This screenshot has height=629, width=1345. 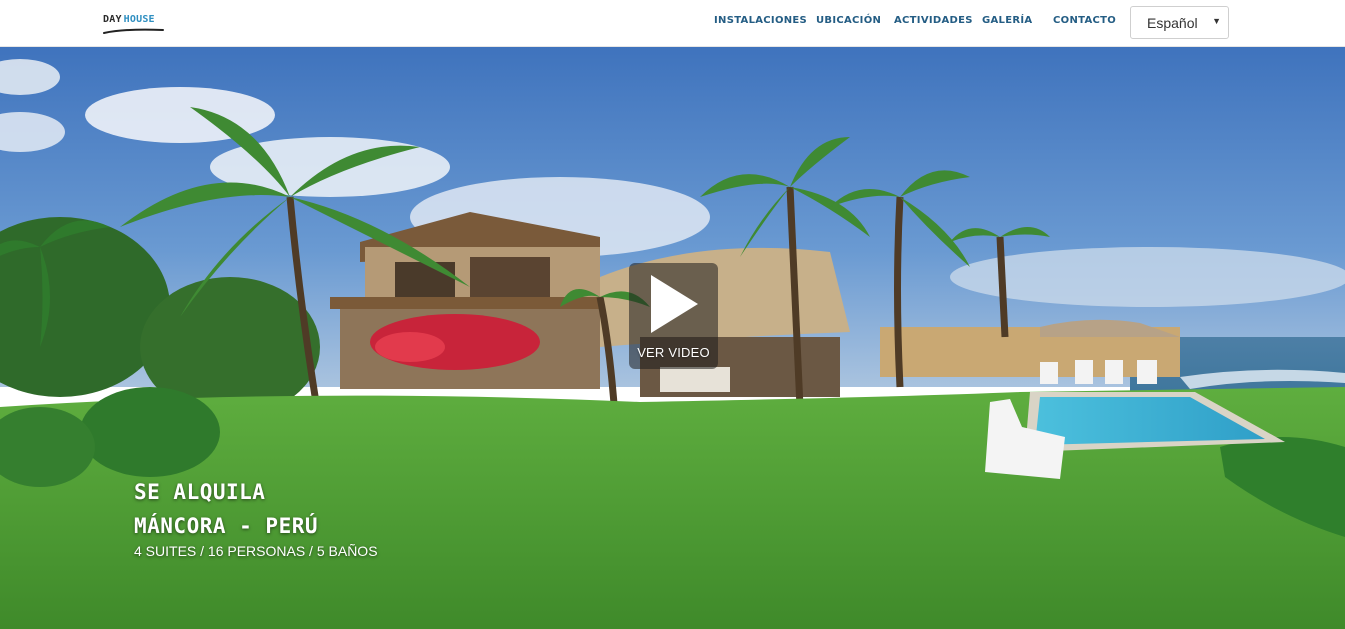 I want to click on logo-underline-icon, so click(x=133, y=31).